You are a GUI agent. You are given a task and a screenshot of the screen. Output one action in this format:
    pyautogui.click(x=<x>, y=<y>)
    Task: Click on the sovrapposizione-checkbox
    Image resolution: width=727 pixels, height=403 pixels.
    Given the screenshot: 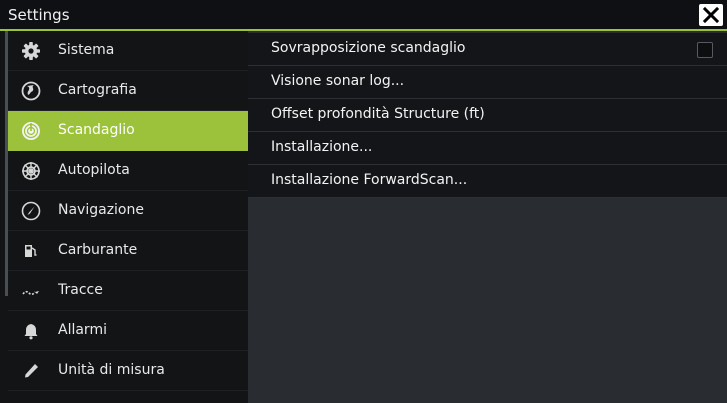 What is the action you would take?
    pyautogui.click(x=705, y=50)
    